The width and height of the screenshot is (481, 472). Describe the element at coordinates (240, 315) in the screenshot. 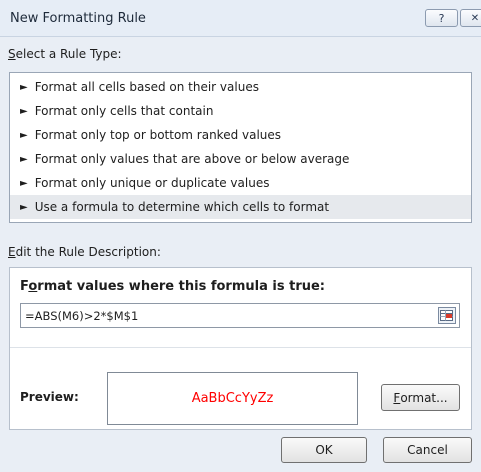

I see `formula-input: =ABS(M6)>2*$M$1` at that location.